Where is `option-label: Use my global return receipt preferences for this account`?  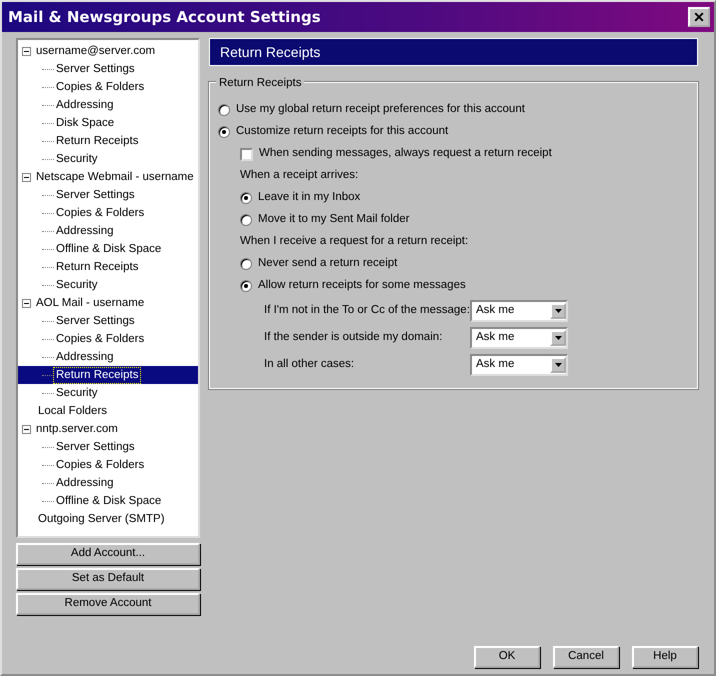
option-label: Use my global return receipt preferences for this account is located at coordinates (380, 110).